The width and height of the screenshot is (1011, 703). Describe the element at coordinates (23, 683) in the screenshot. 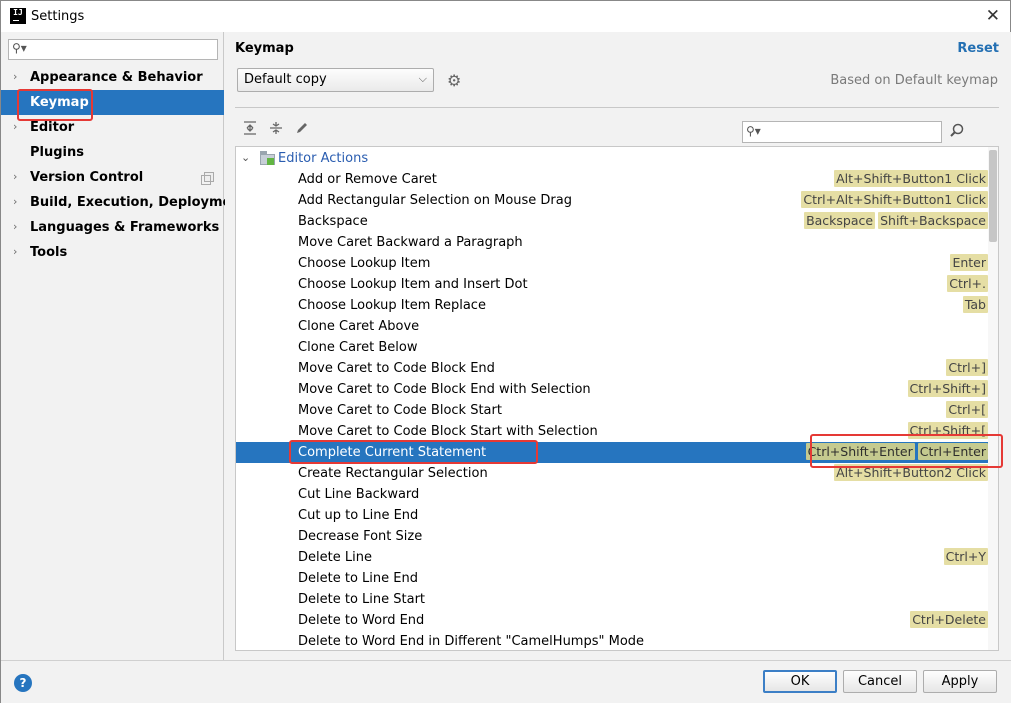

I see `help-icon: ?` at that location.